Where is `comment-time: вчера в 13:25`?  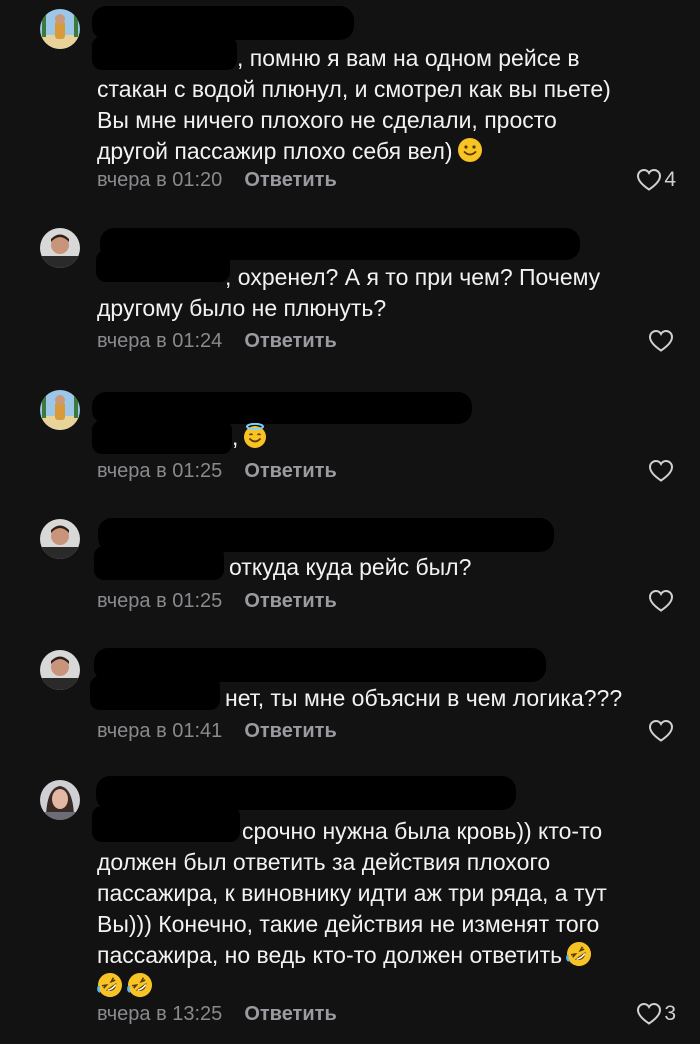 comment-time: вчера в 13:25 is located at coordinates (160, 1014).